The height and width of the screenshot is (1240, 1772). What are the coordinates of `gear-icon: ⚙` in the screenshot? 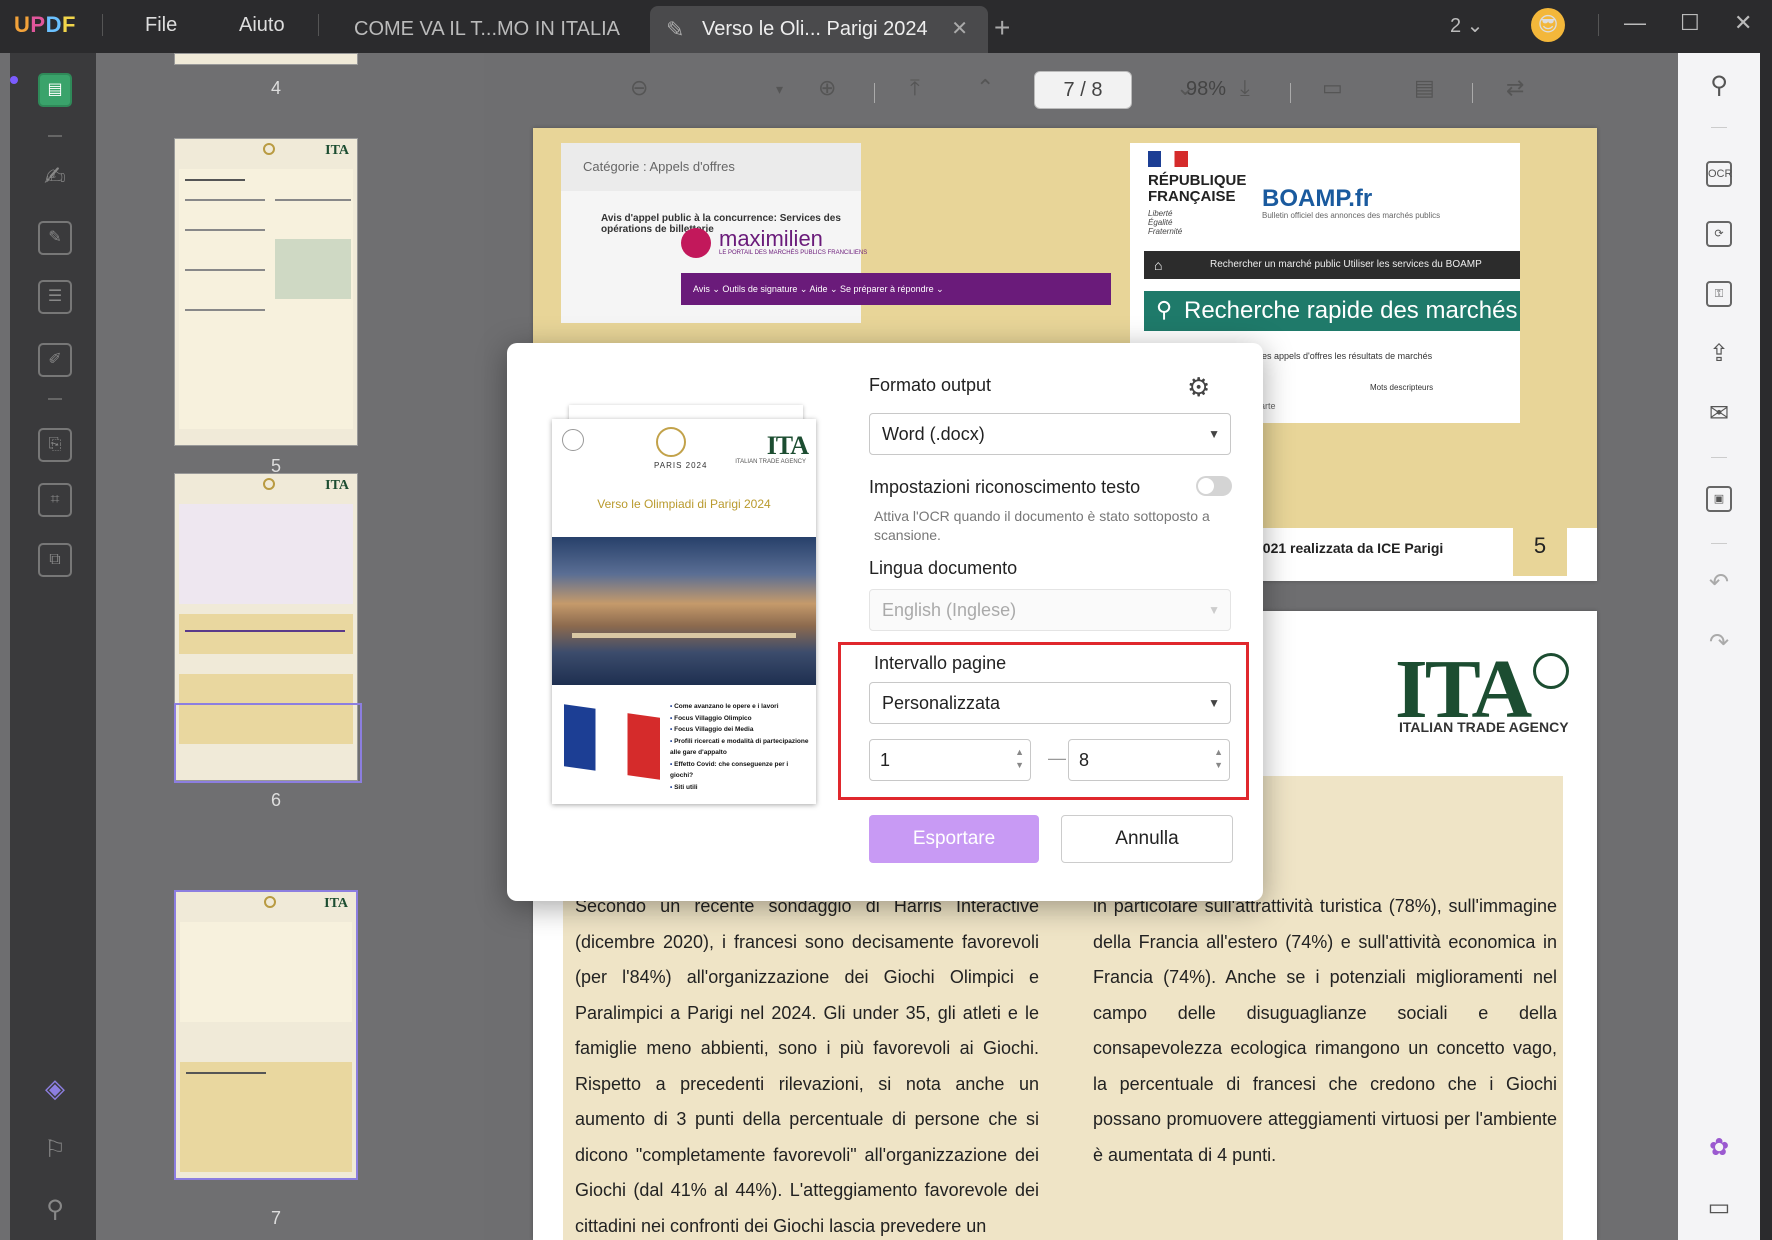 It's located at (1198, 387).